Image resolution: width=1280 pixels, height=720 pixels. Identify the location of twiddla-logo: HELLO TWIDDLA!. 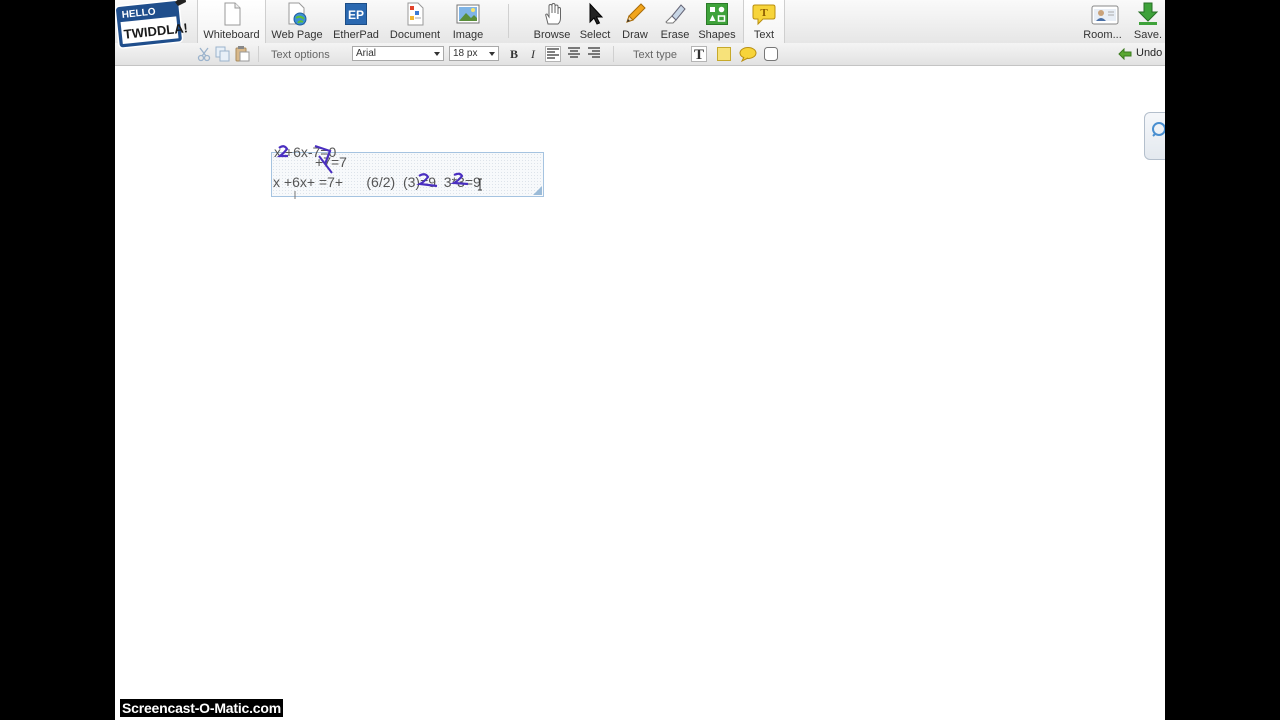
(152, 25).